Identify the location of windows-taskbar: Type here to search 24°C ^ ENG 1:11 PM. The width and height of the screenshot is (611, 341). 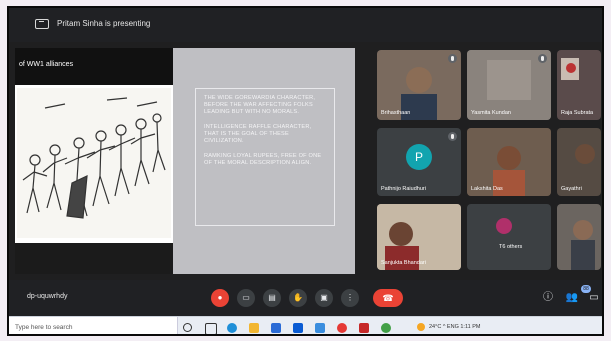
(305, 325).